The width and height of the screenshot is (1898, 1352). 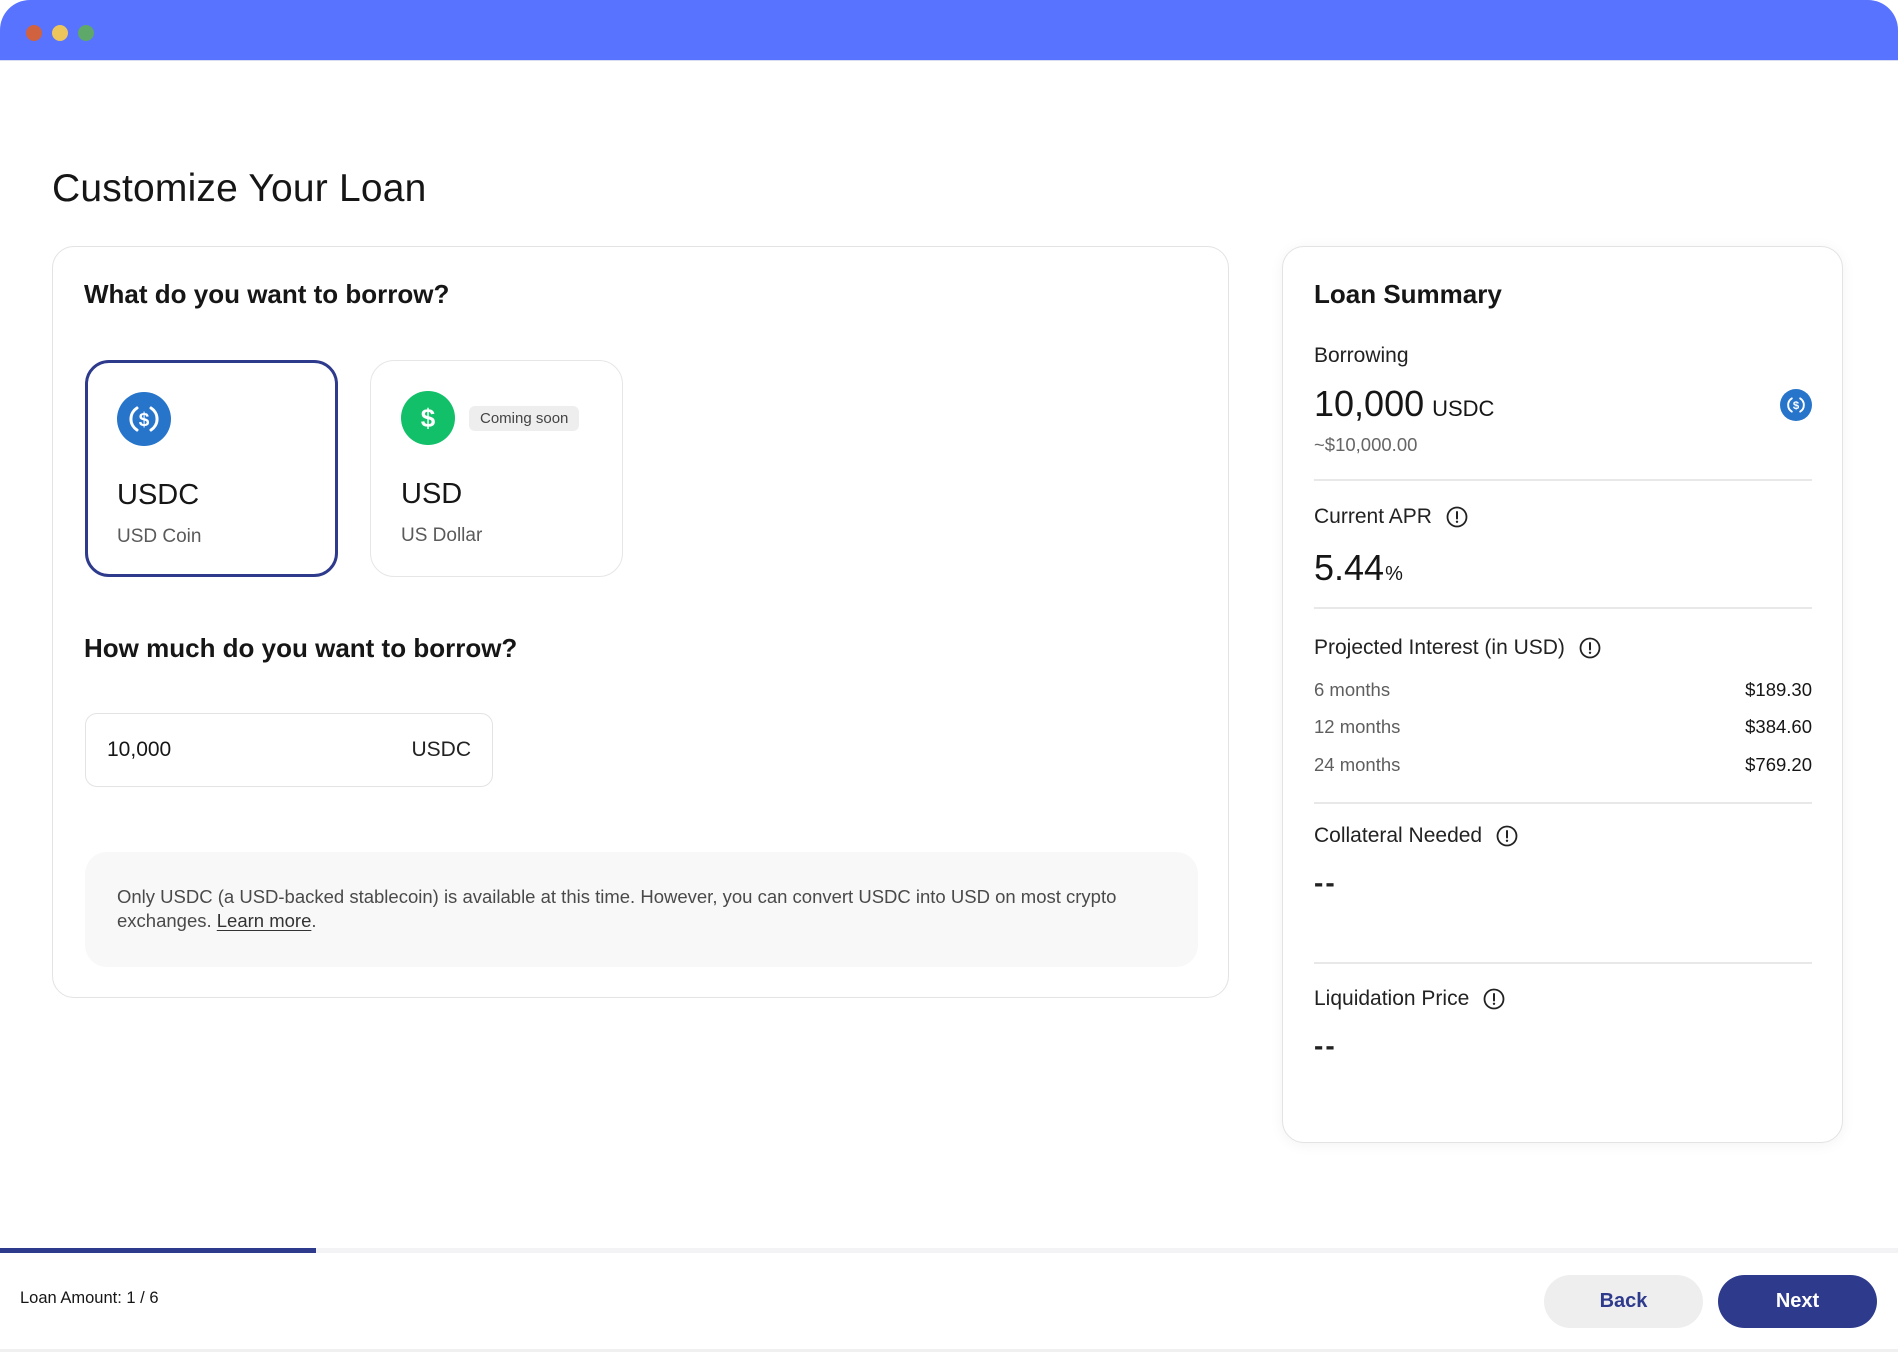 I want to click on apr-value-number: 5.44, so click(x=1349, y=567).